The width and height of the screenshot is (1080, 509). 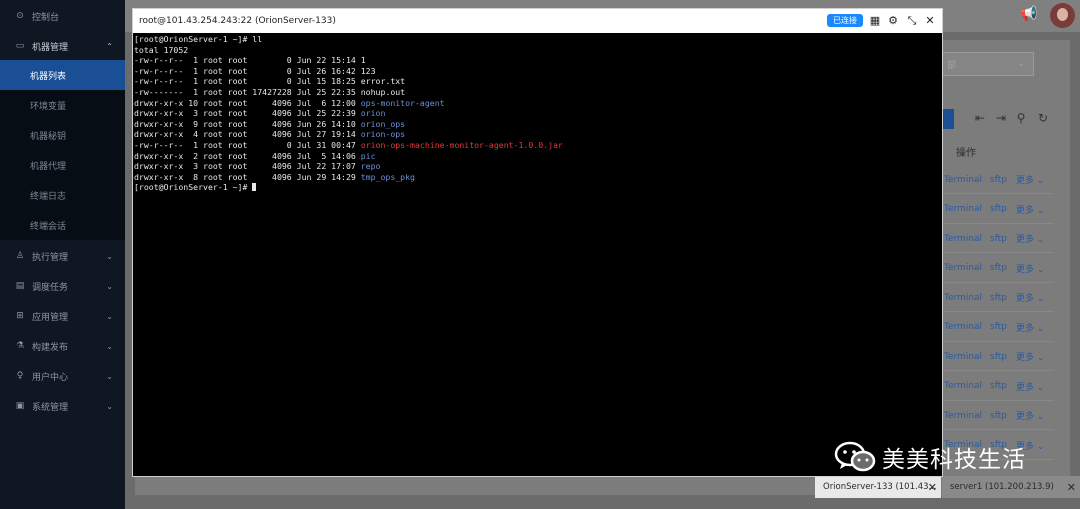 What do you see at coordinates (1062, 15) in the screenshot?
I see `avatar` at bounding box center [1062, 15].